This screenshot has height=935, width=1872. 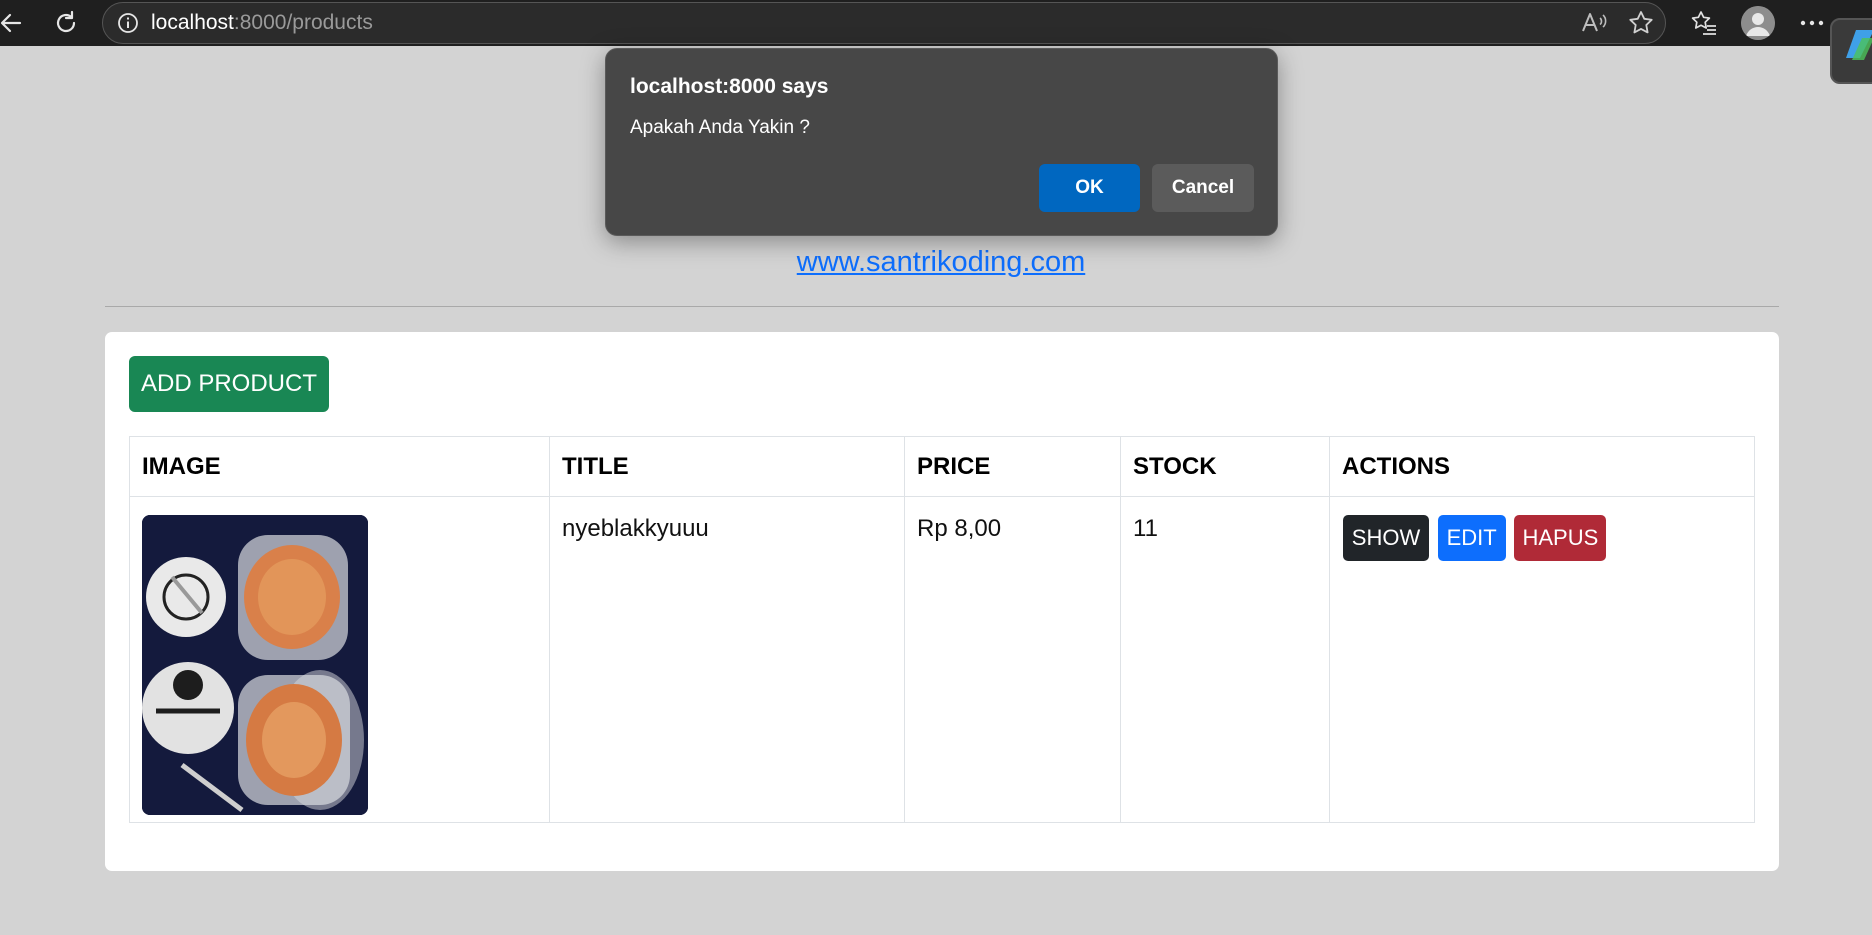 I want to click on delete-button: HAPUS, so click(x=1560, y=538).